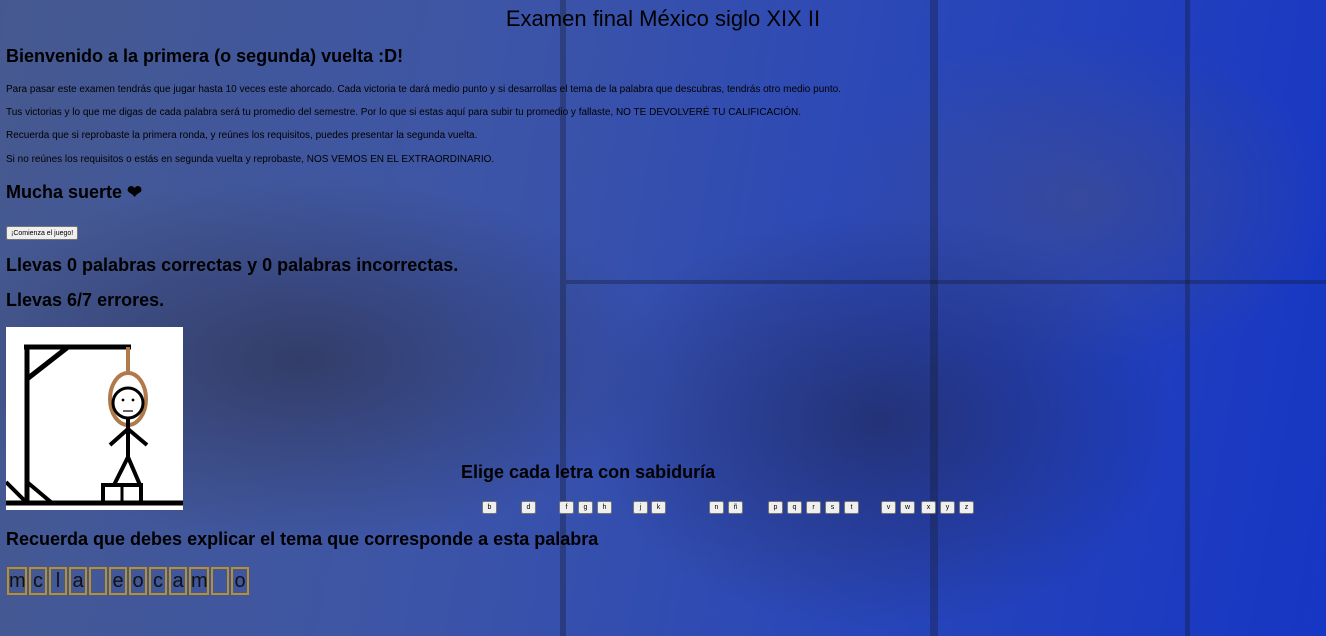 The width and height of the screenshot is (1326, 636). Describe the element at coordinates (93, 418) in the screenshot. I see `hangman-drawing` at that location.